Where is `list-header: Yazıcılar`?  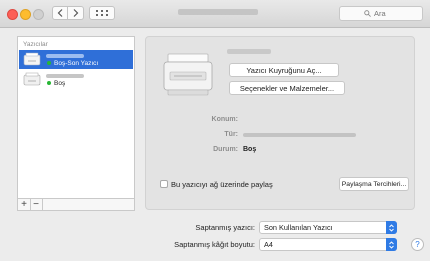 list-header: Yazıcılar is located at coordinates (35, 44).